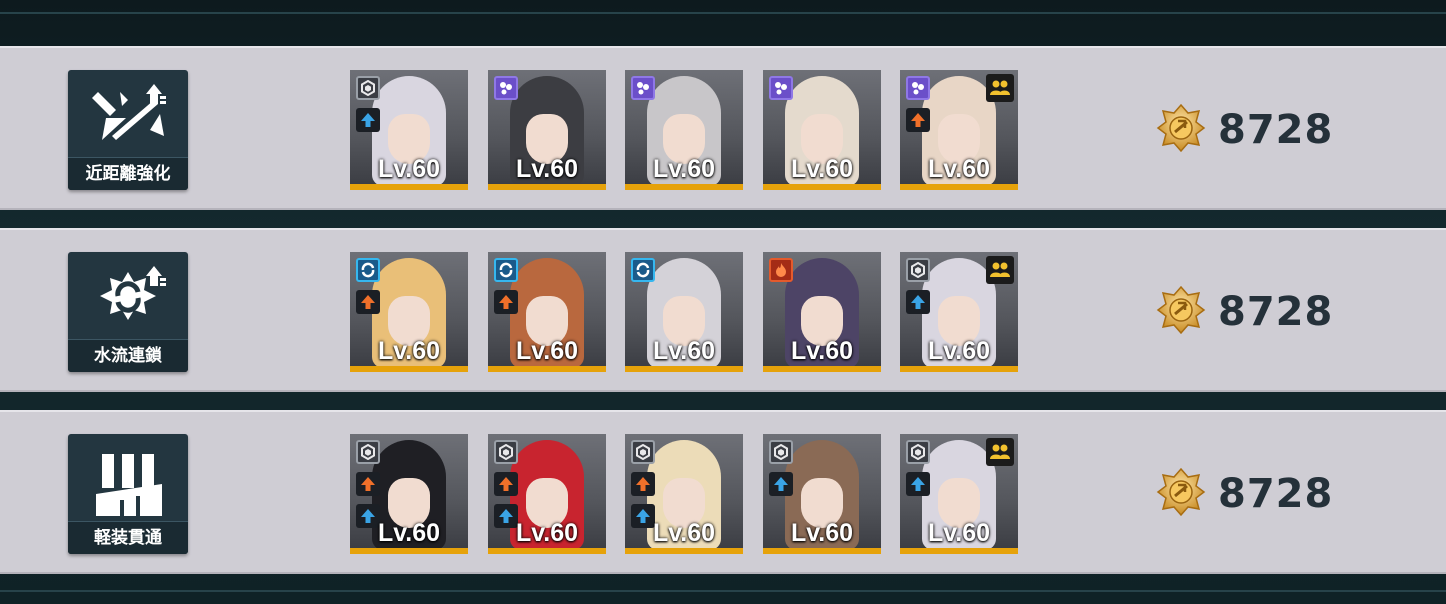 The width and height of the screenshot is (1446, 604). Describe the element at coordinates (128, 355) in the screenshot. I see `skill-label: 水流連鎖` at that location.